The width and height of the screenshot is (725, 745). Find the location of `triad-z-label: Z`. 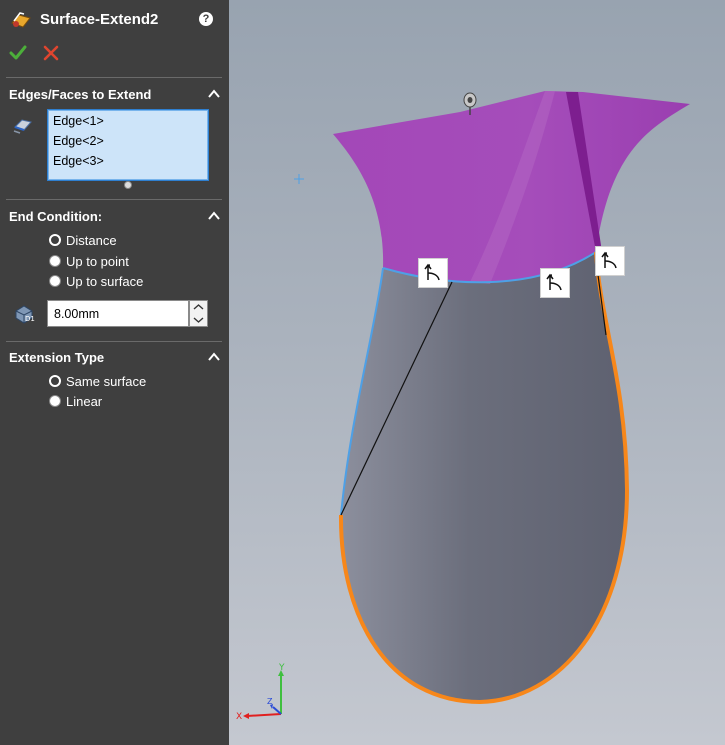

triad-z-label: Z is located at coordinates (270, 701).